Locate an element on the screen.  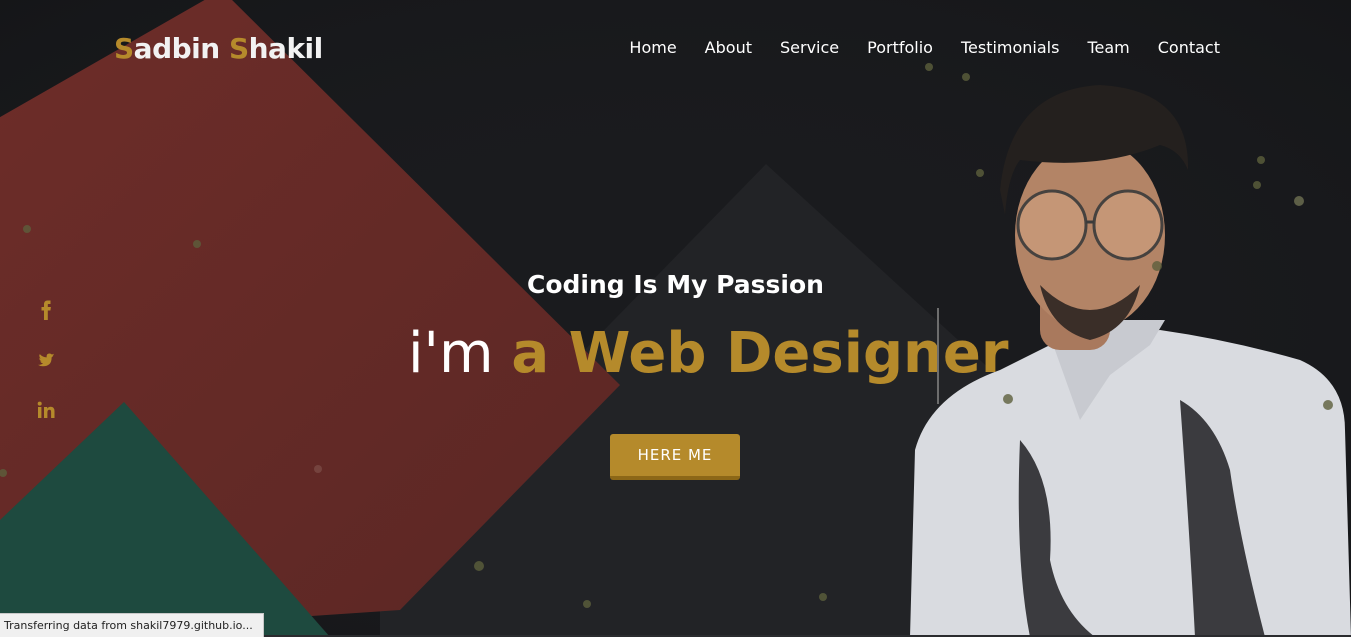
linkedin-icon is located at coordinates (46, 411).